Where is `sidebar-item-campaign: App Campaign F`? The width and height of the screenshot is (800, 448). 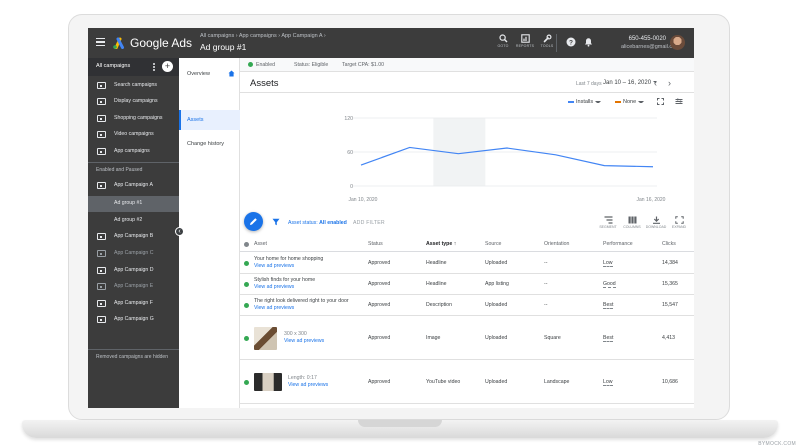 sidebar-item-campaign: App Campaign F is located at coordinates (133, 304).